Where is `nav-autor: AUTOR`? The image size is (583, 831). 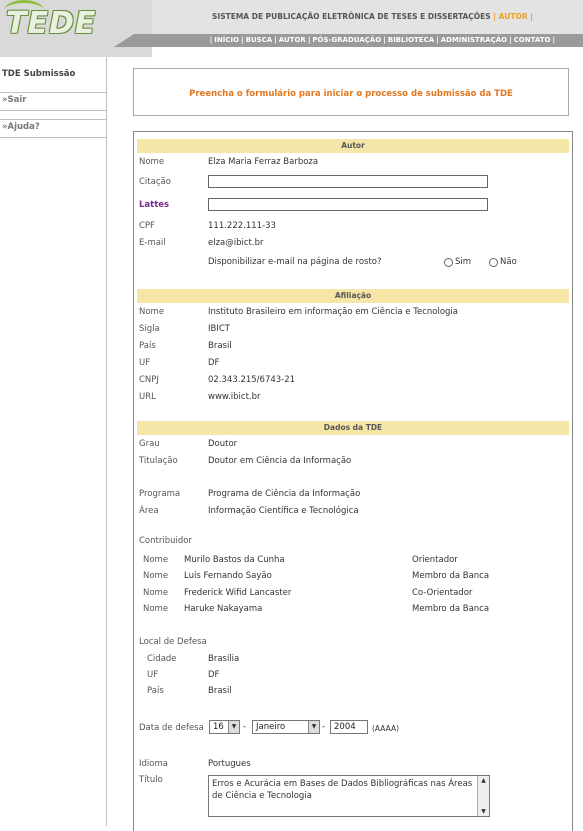 nav-autor: AUTOR is located at coordinates (292, 40).